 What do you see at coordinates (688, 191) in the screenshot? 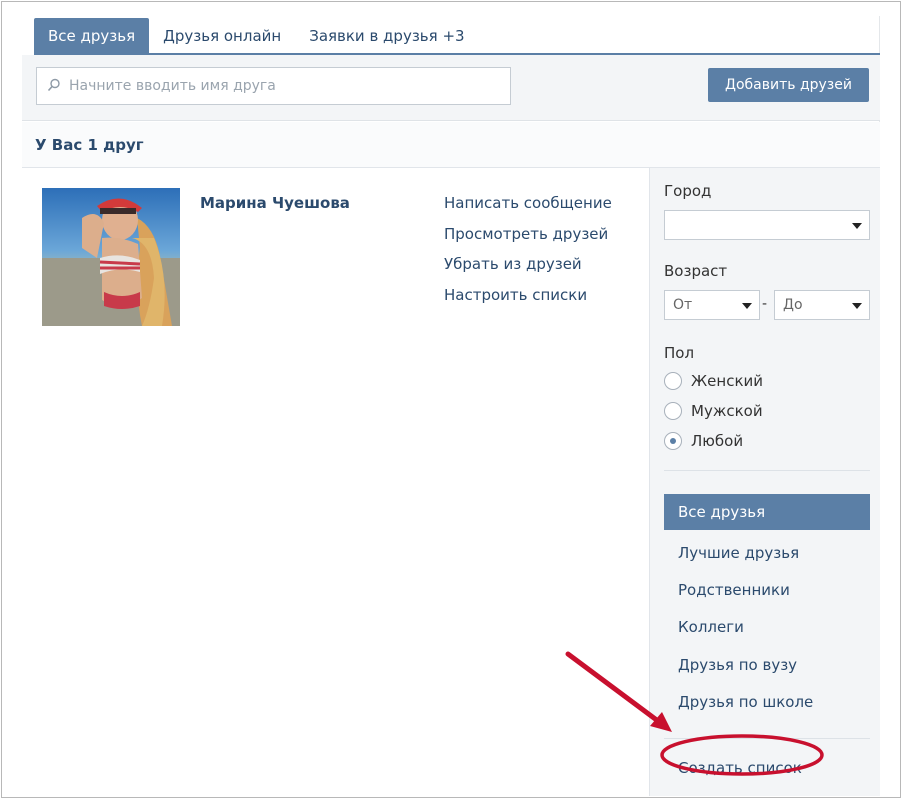
I see `city-label: Город` at bounding box center [688, 191].